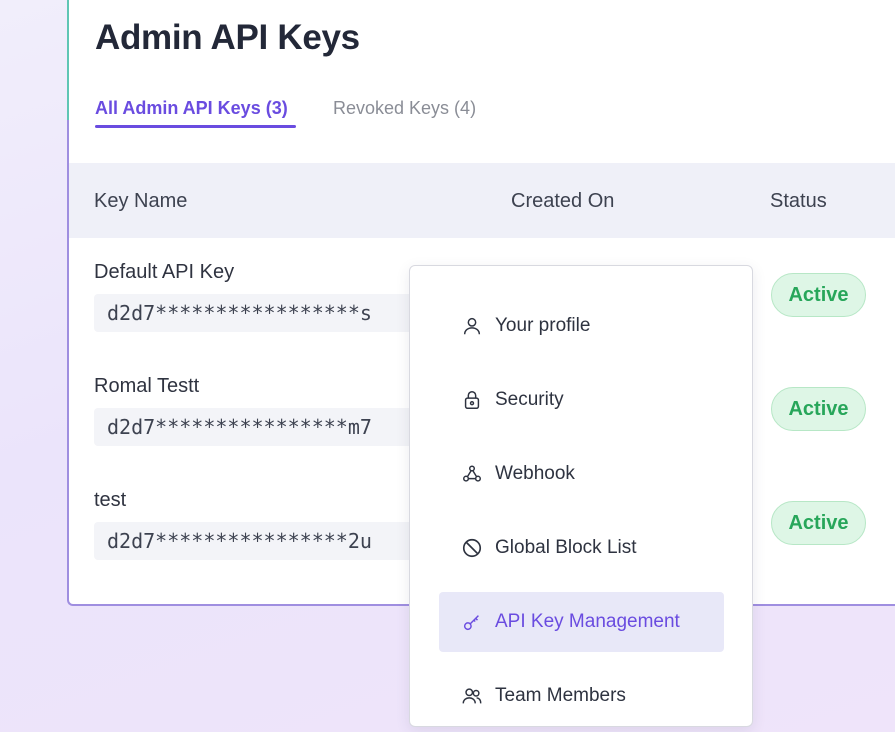 The image size is (895, 732). What do you see at coordinates (581, 474) in the screenshot?
I see `menu-item-webhook: Webhook` at bounding box center [581, 474].